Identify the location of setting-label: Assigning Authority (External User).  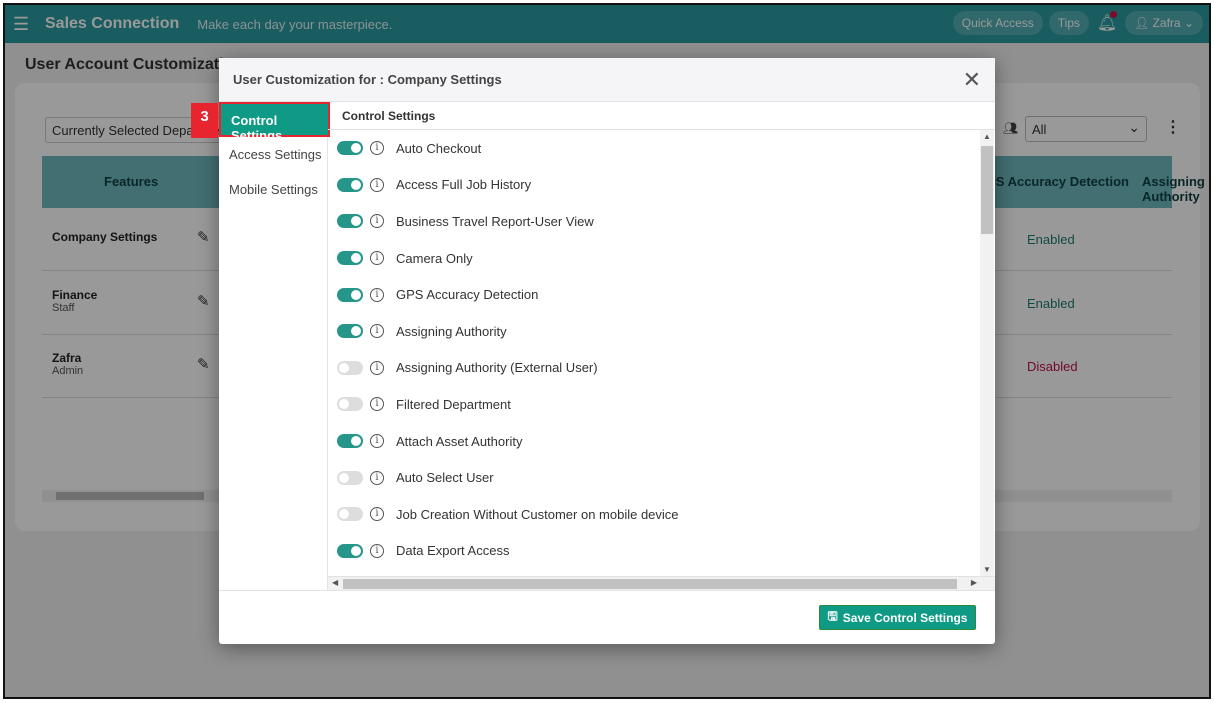
(497, 368).